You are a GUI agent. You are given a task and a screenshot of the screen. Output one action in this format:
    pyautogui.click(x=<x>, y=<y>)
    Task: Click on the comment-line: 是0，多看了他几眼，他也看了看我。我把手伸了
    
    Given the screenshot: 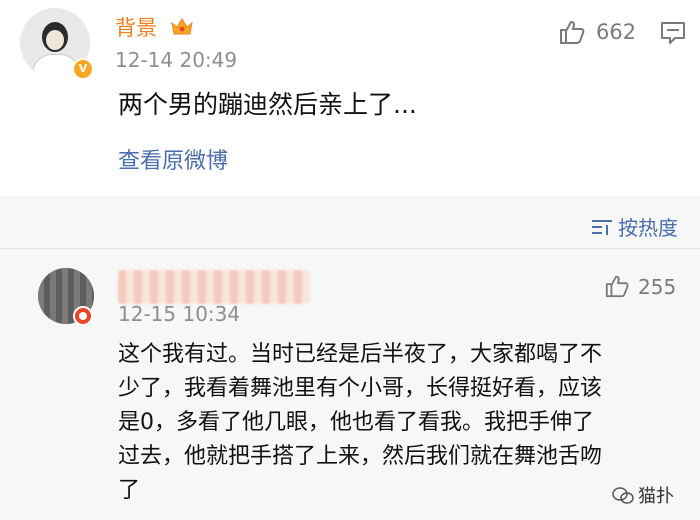 What is the action you would take?
    pyautogui.click(x=356, y=422)
    